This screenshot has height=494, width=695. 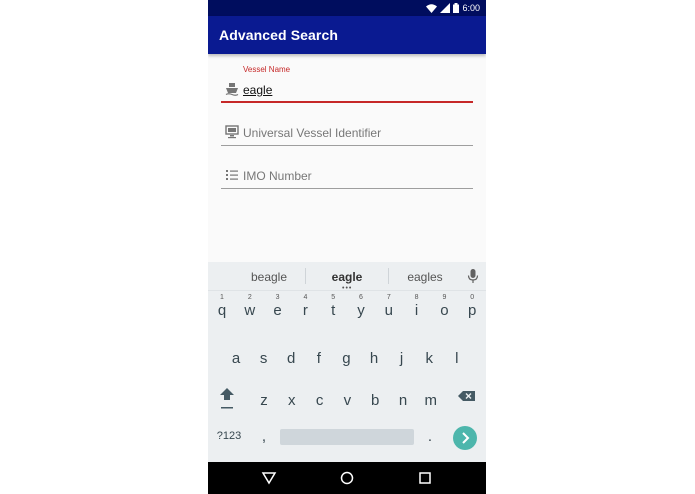 What do you see at coordinates (277, 297) in the screenshot?
I see `key-number-hint: 3` at bounding box center [277, 297].